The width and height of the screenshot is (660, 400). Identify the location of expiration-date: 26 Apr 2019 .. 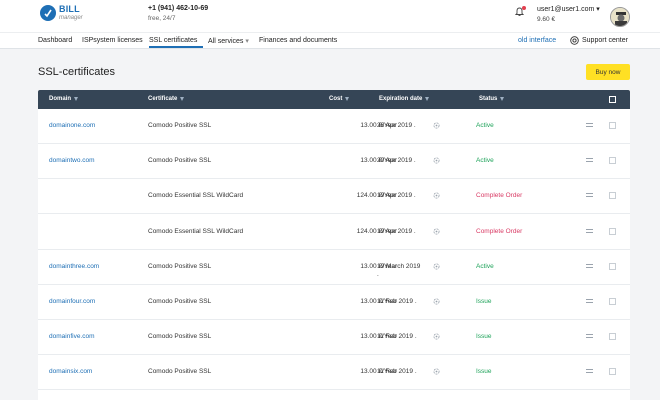
(396, 125).